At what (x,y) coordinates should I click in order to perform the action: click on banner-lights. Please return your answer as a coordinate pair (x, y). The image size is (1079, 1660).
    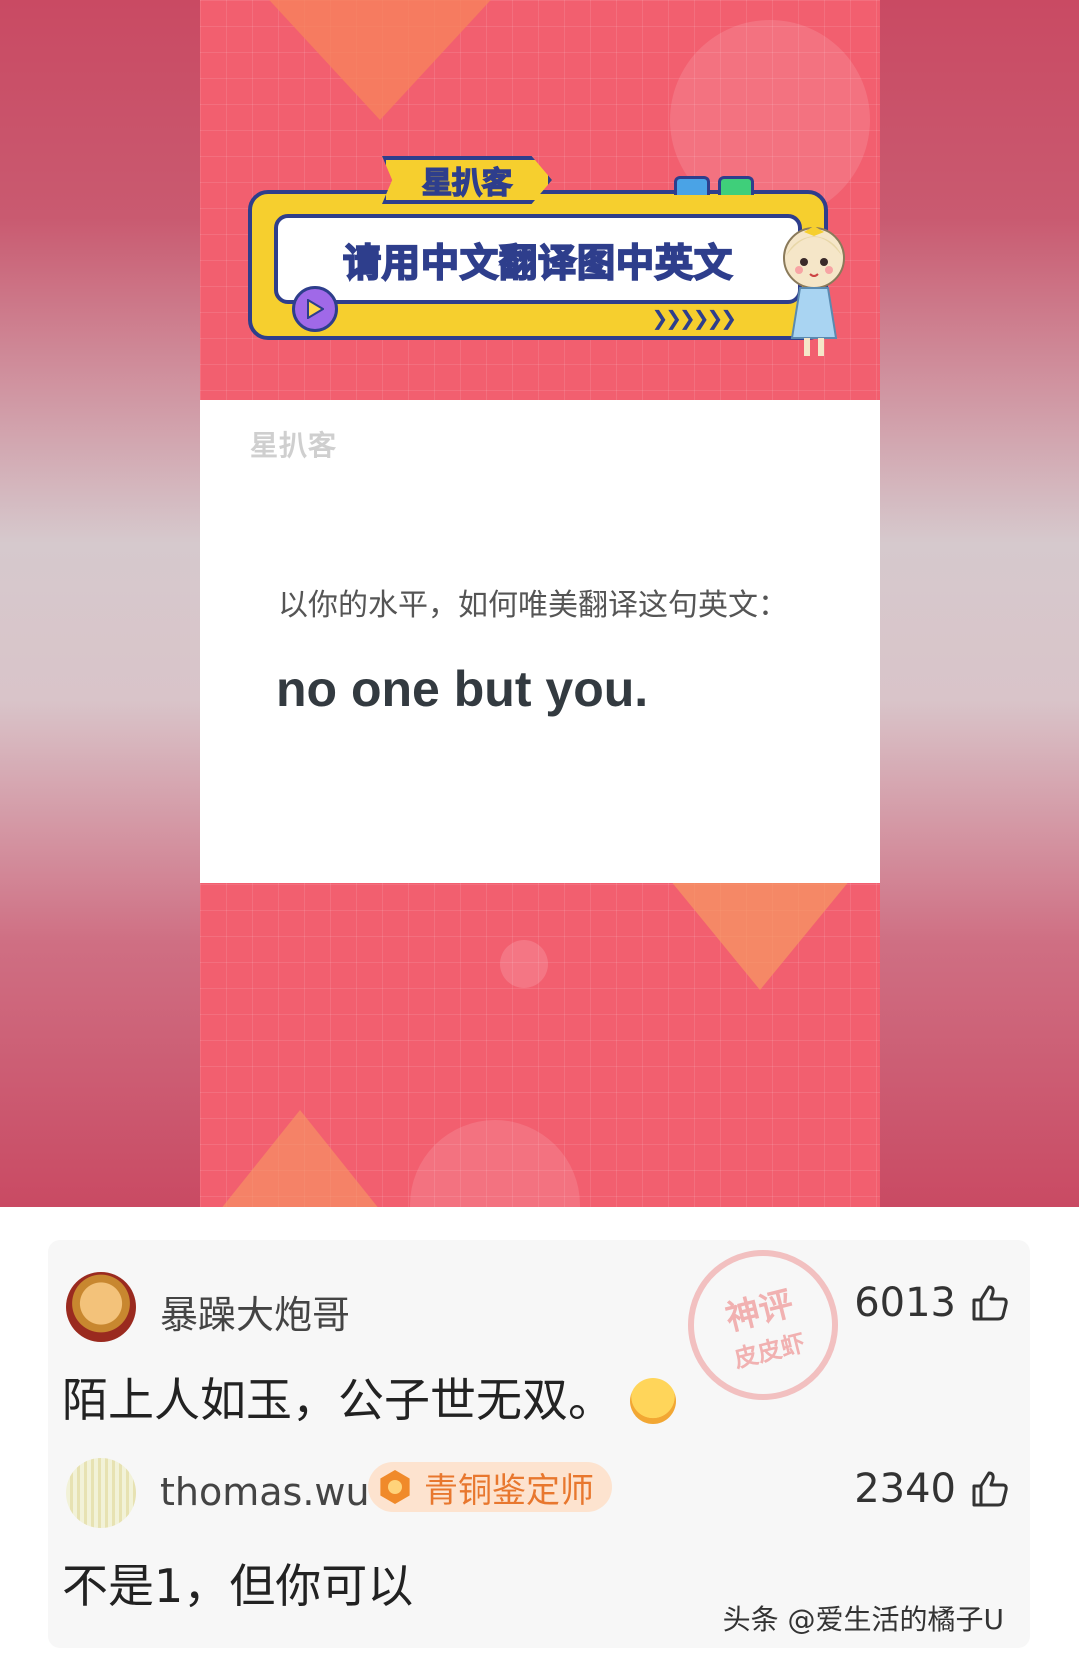
    Looking at the image, I should click on (538, 225).